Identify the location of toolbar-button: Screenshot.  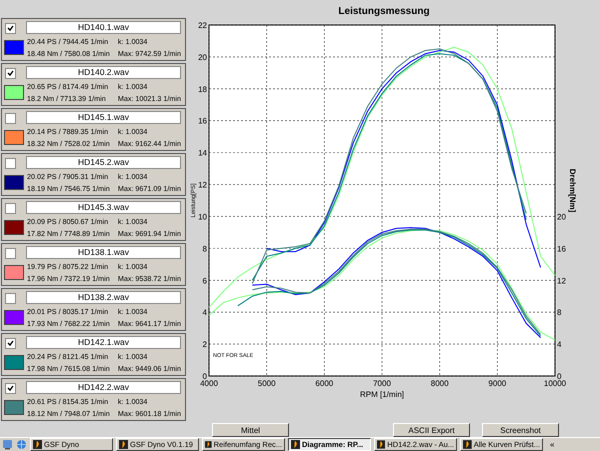
(520, 430).